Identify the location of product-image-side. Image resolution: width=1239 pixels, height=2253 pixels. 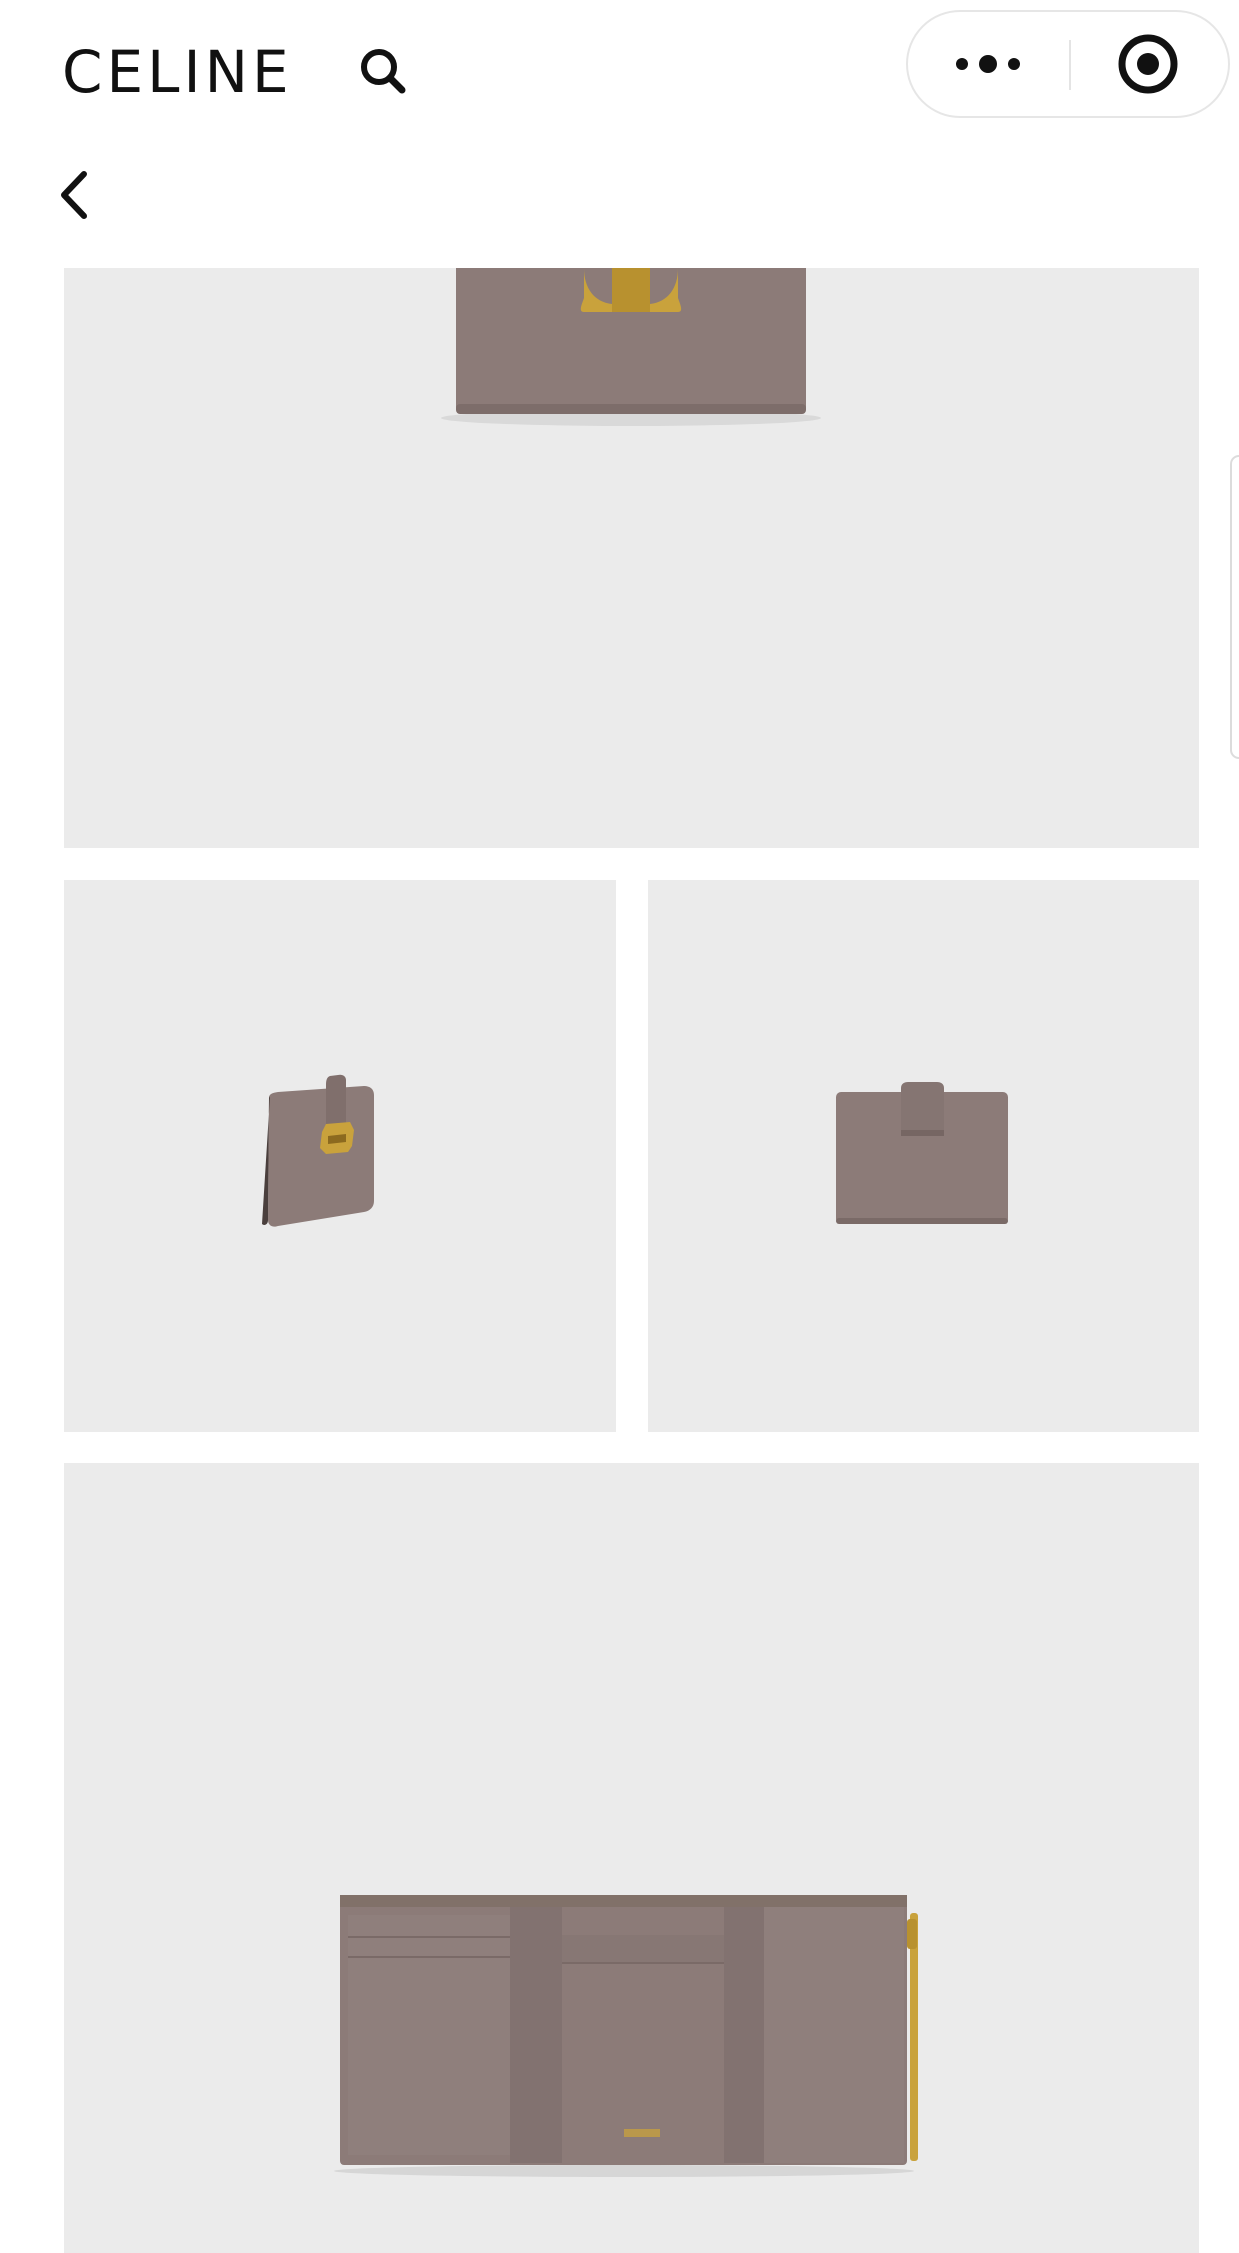
(340, 1156).